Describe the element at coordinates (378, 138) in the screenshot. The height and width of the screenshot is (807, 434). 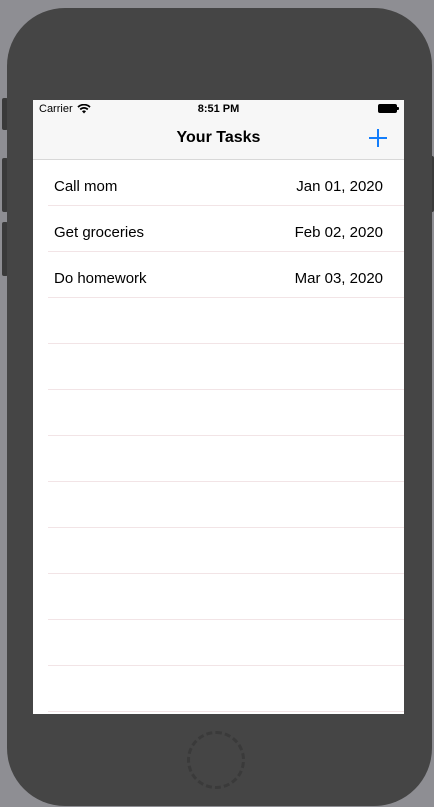
I see `add-task-button` at that location.